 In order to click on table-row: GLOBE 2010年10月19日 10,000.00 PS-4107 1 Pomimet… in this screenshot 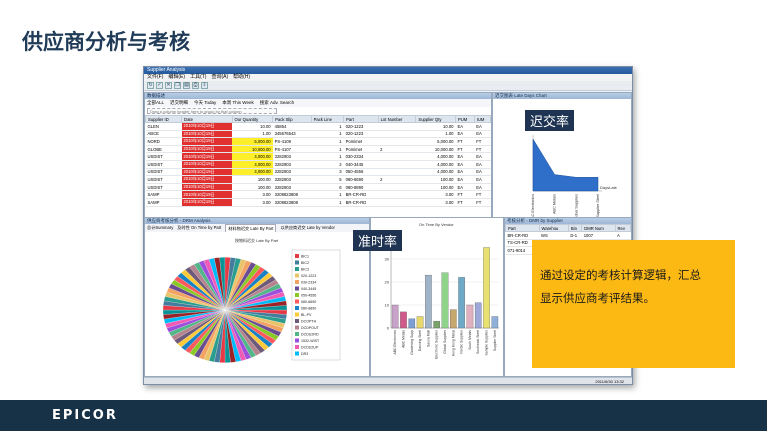, I will do `click(318, 149)`.